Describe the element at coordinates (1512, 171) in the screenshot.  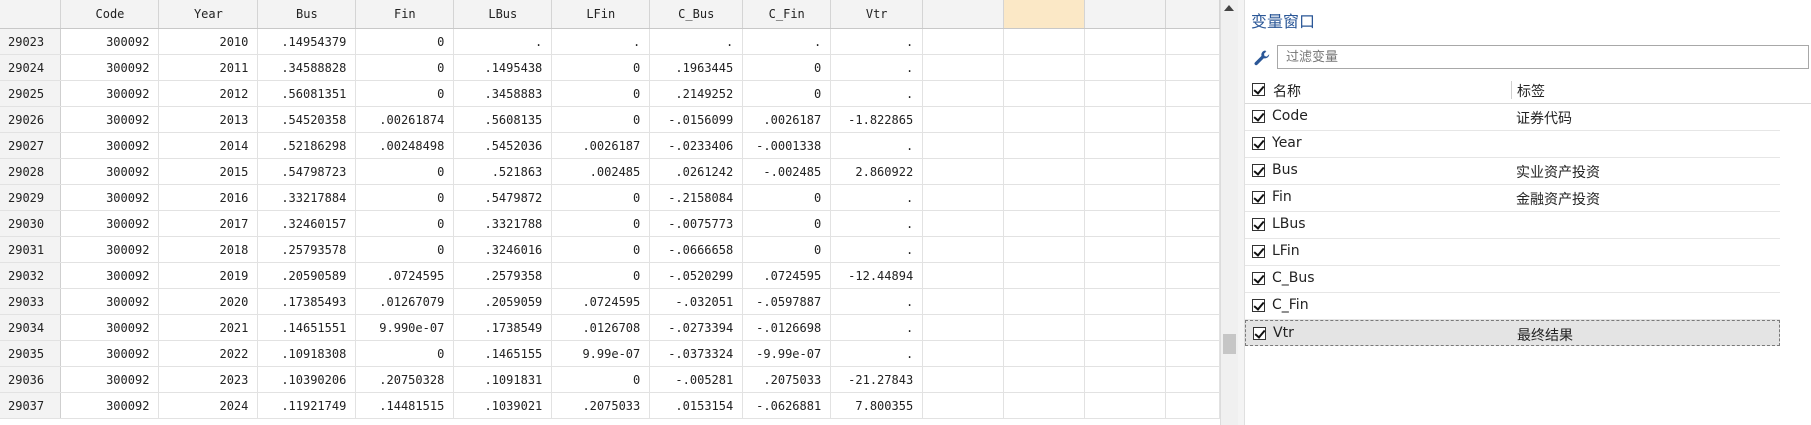
I see `variable-row-bus: Bus 实业资产投资` at that location.